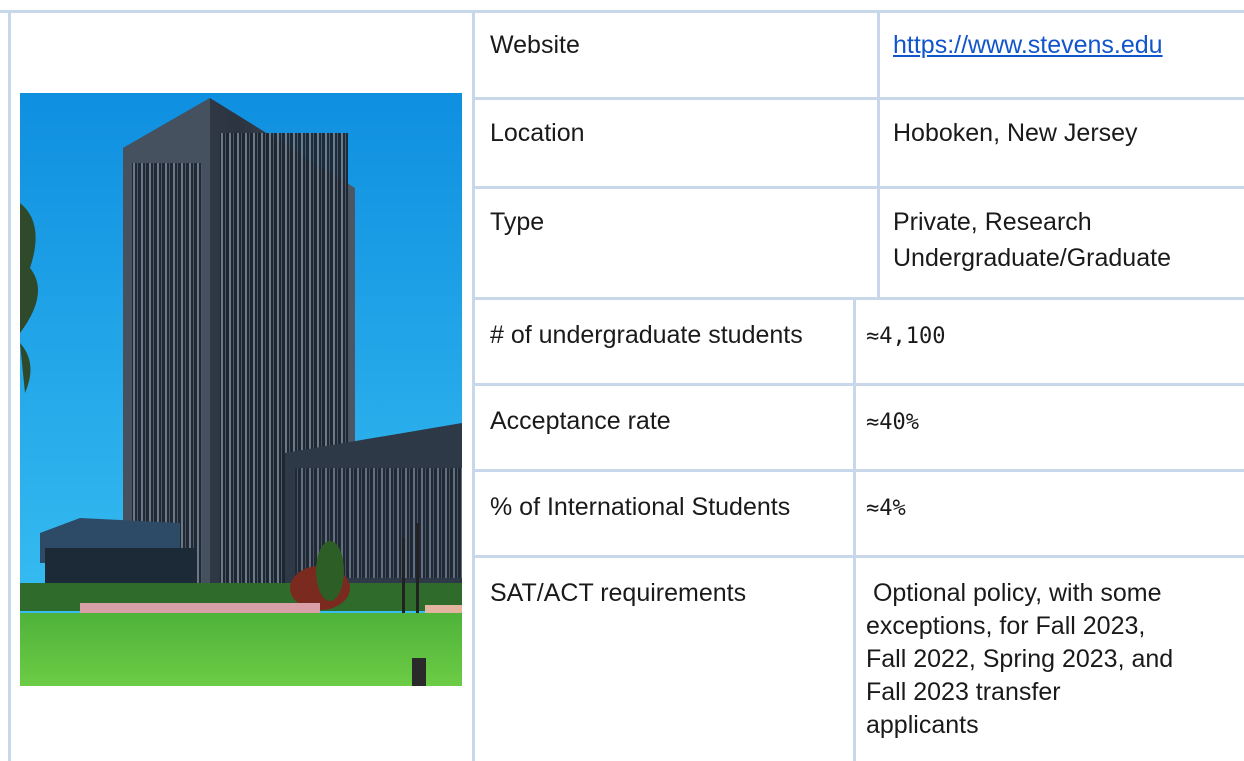 The width and height of the screenshot is (1244, 761). Describe the element at coordinates (1006, 626) in the screenshot. I see `value-sat-act-line2: exceptions, for Fall 2023,` at that location.